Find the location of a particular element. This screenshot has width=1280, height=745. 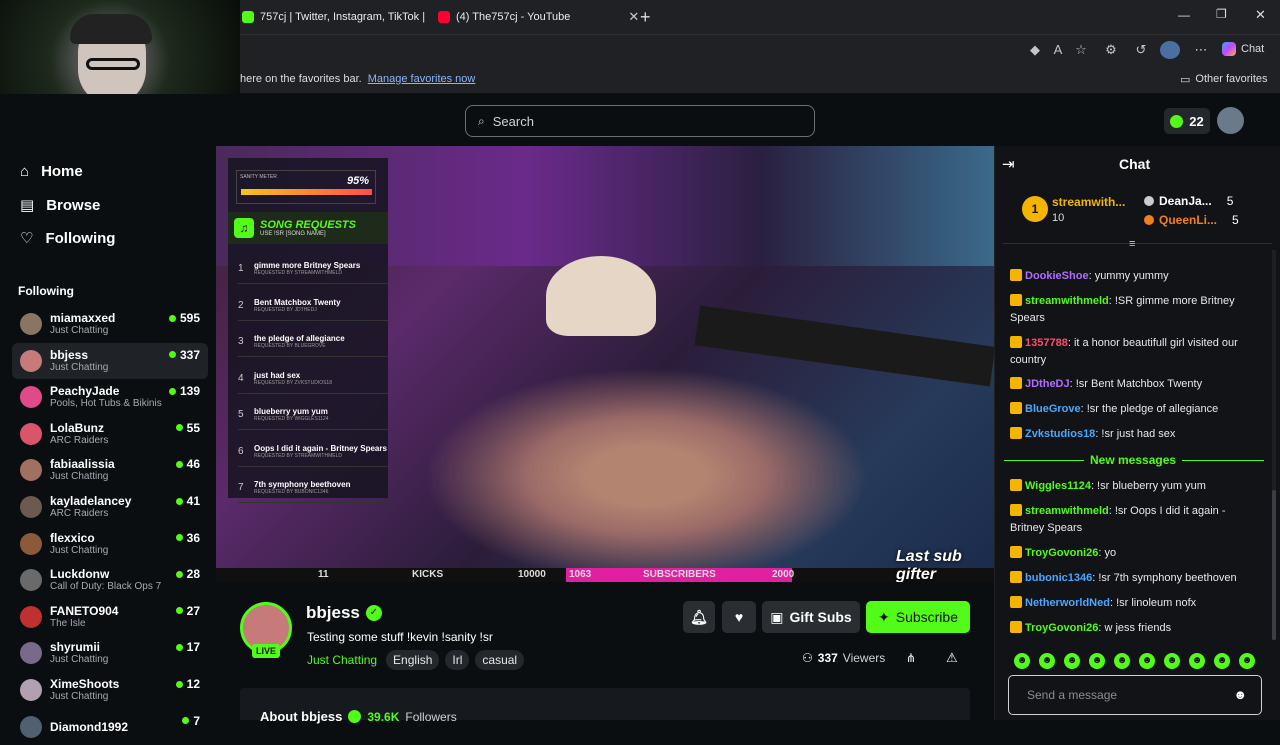

sidebar-item-ximeshoots: XimeShoots Just Chatting 12 is located at coordinates (110, 690).